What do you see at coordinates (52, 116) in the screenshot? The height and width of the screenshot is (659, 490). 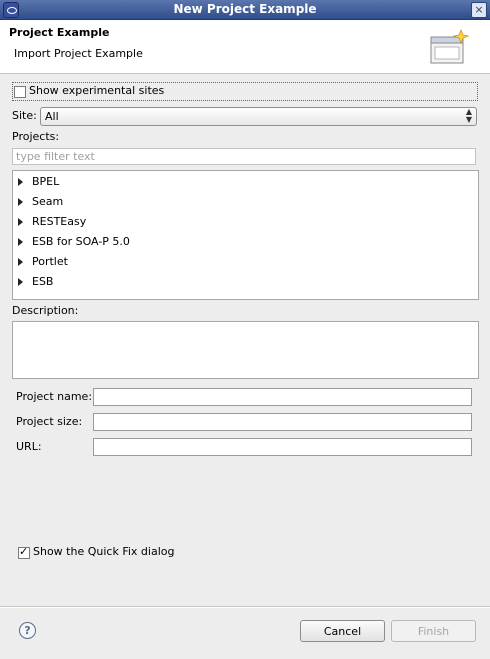 I see `site-select-value: All` at bounding box center [52, 116].